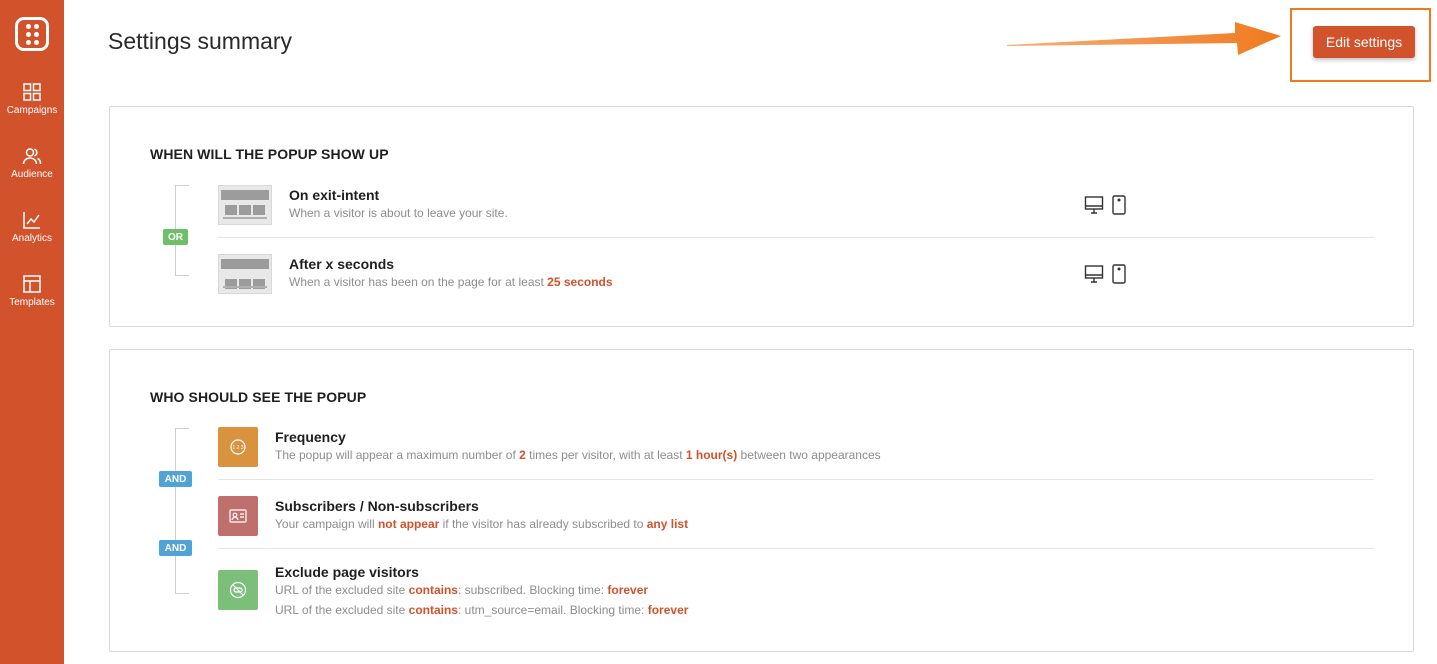  What do you see at coordinates (245, 205) in the screenshot?
I see `exit-intent-thumbnail` at bounding box center [245, 205].